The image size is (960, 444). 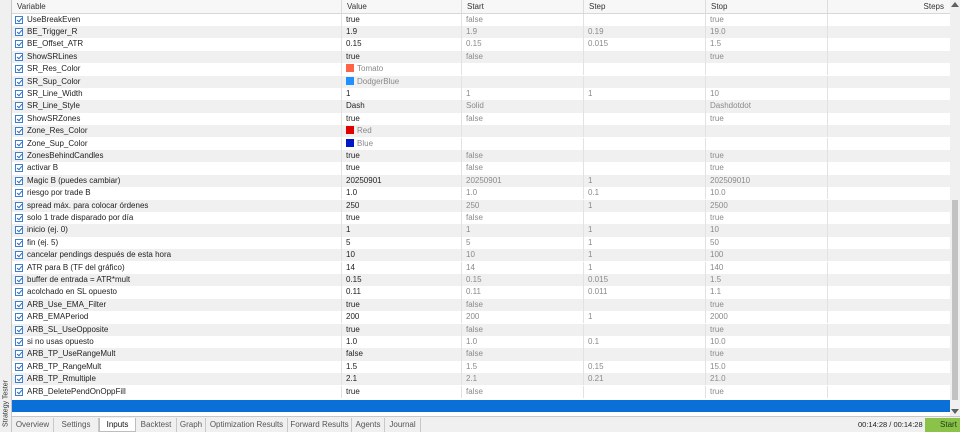 What do you see at coordinates (177, 267) in the screenshot?
I see `variable-cell: ATR para B (TF del gráfico)` at bounding box center [177, 267].